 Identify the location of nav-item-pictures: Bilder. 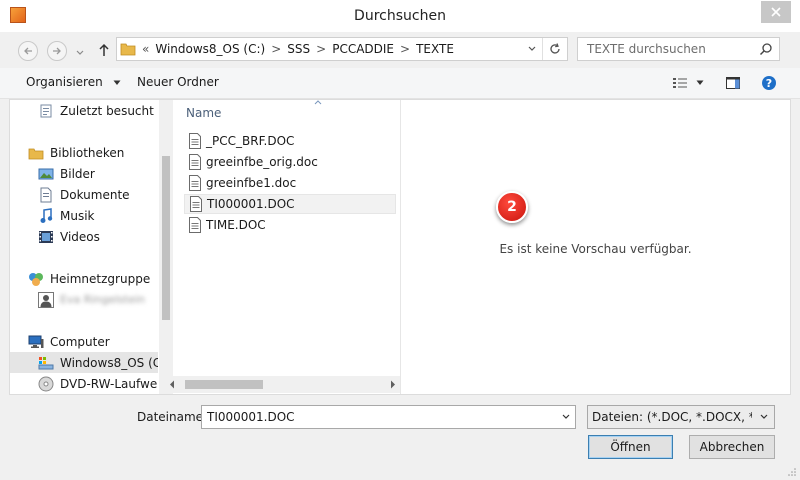
(84, 173).